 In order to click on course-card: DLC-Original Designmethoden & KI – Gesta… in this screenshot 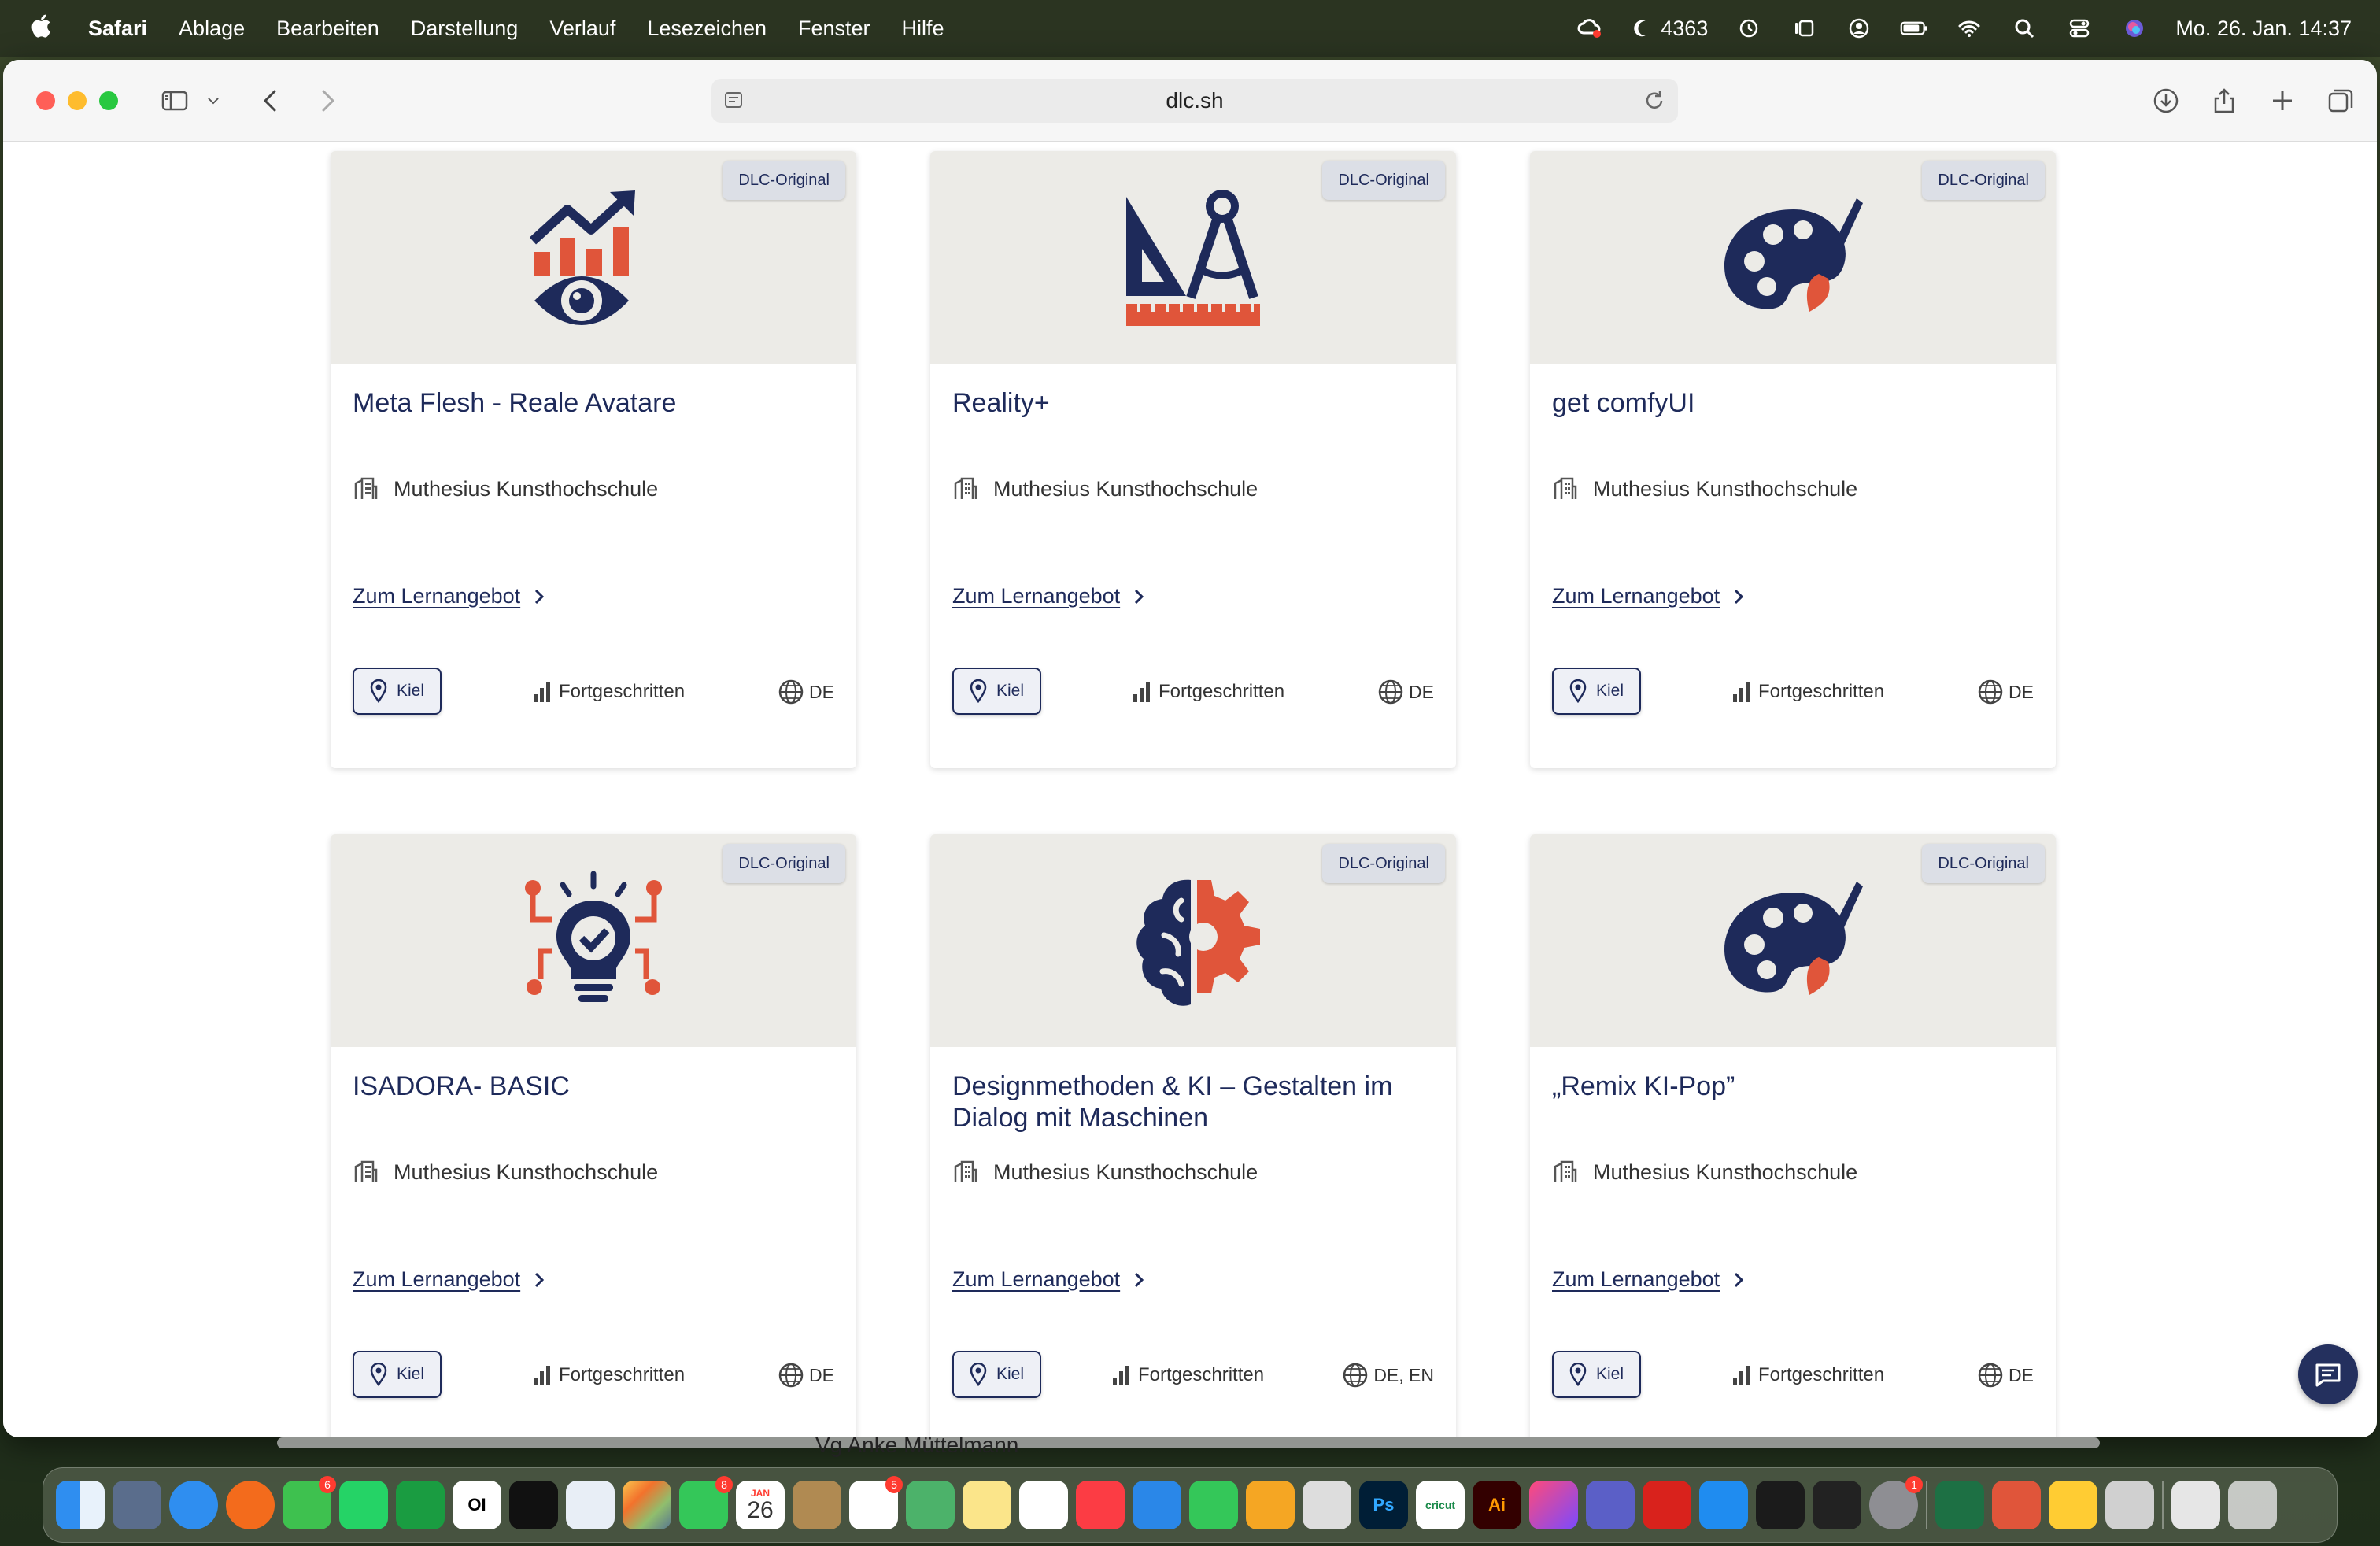, I will do `click(1193, 1135)`.